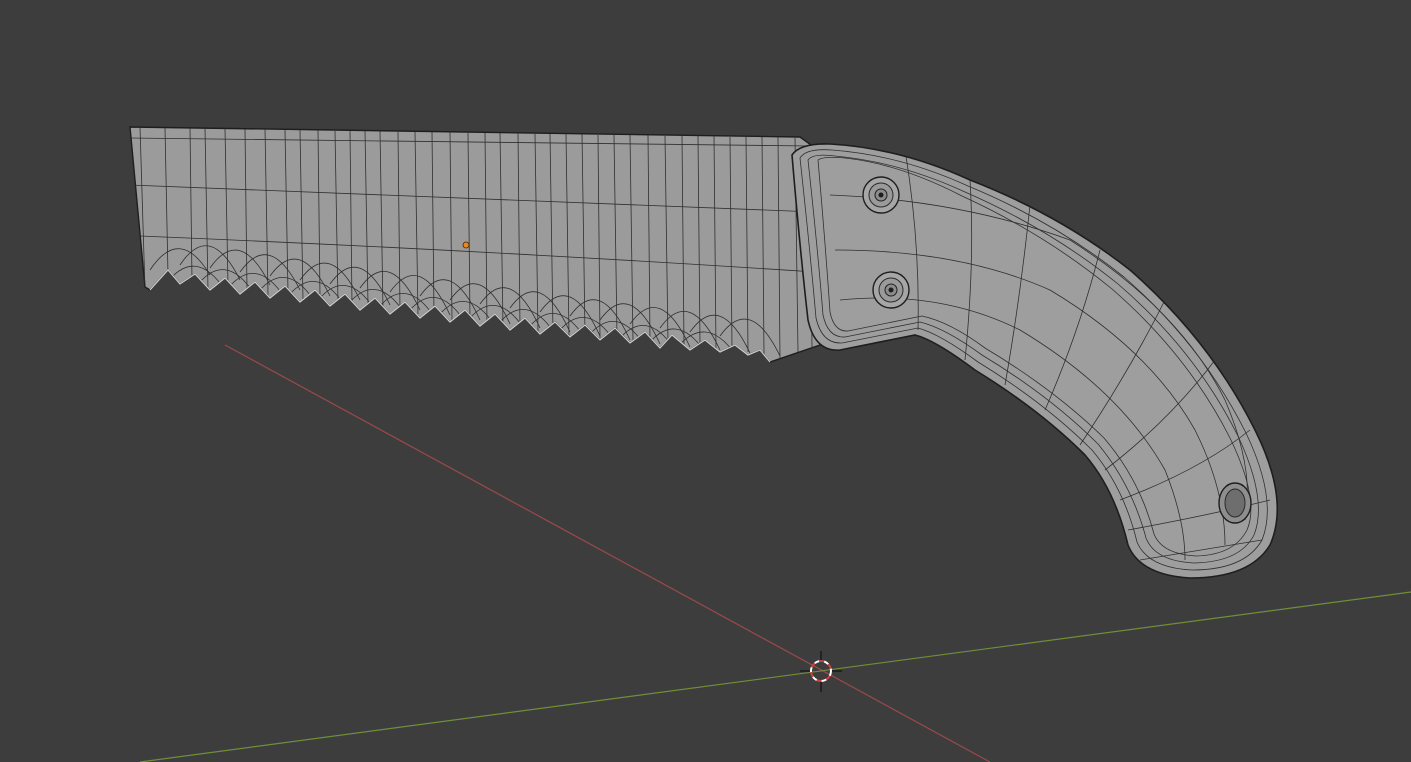 The width and height of the screenshot is (1411, 762). What do you see at coordinates (881, 195) in the screenshot?
I see `screw-top-icon` at bounding box center [881, 195].